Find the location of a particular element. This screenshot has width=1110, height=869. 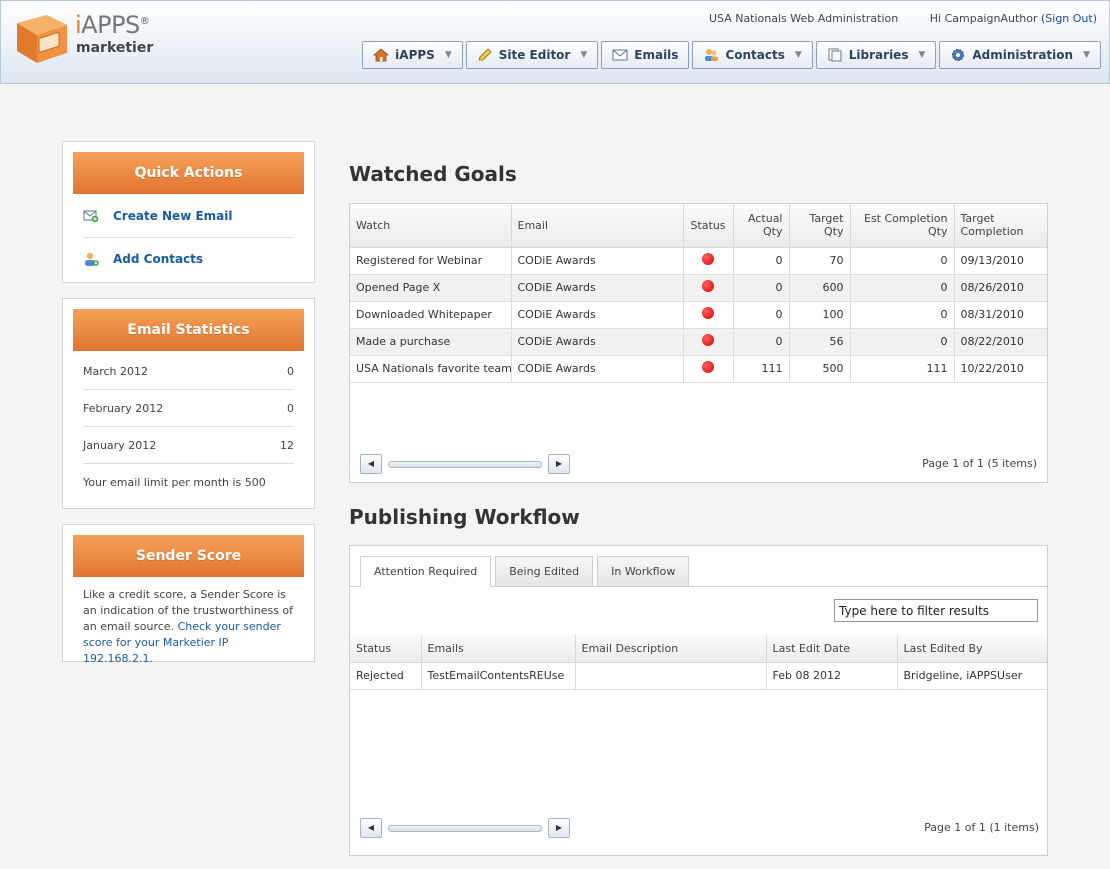

col-target-qty: Target Qty is located at coordinates (820, 226).